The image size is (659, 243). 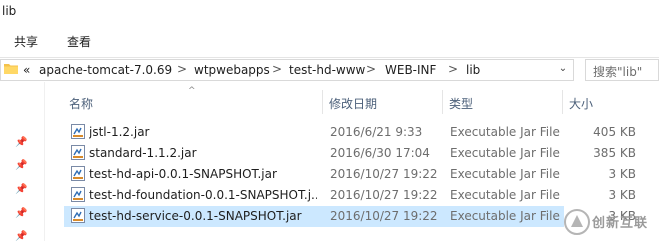 I want to click on breadcrumb-lib: lib, so click(x=473, y=70).